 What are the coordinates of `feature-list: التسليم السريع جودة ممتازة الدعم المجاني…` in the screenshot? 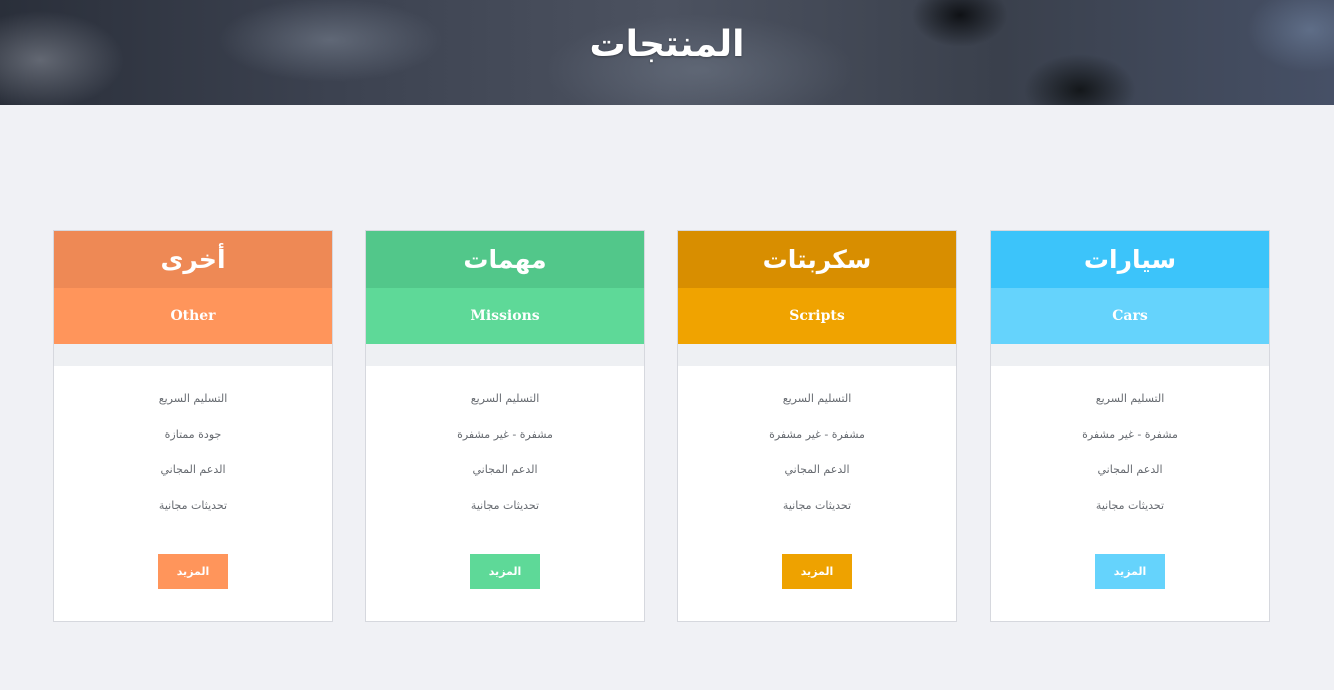 It's located at (193, 448).